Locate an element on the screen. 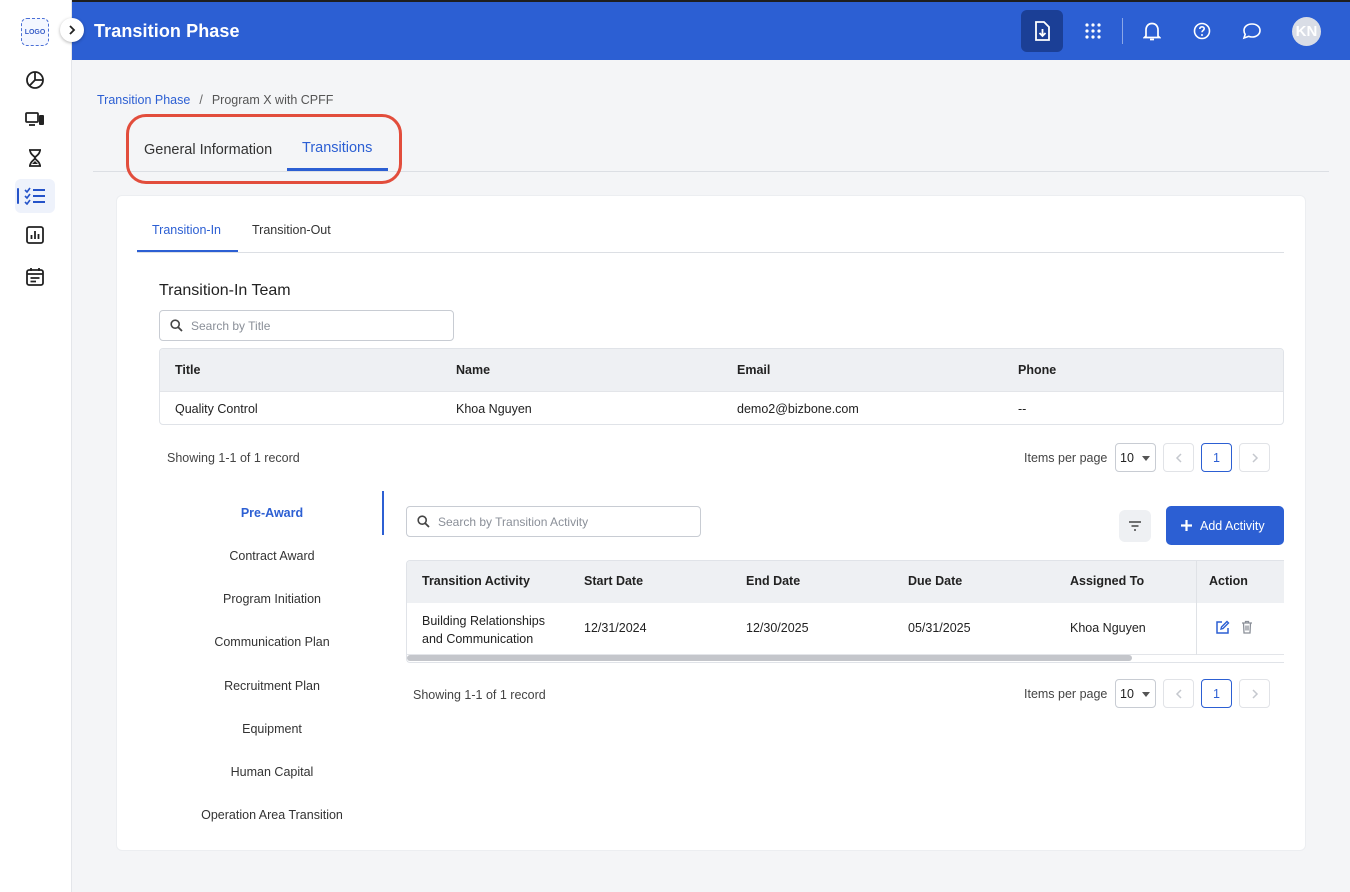 The image size is (1350, 892). filter-button is located at coordinates (1135, 526).